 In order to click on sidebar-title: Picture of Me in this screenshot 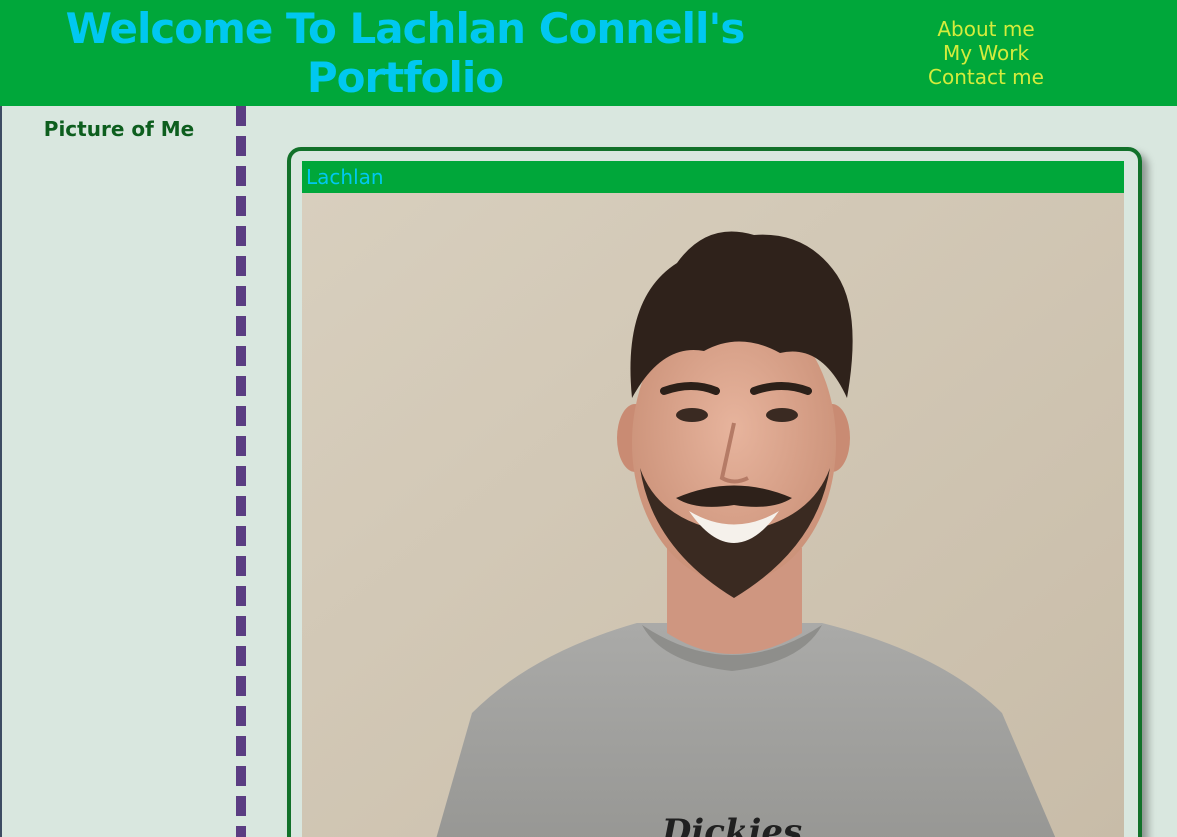, I will do `click(119, 129)`.